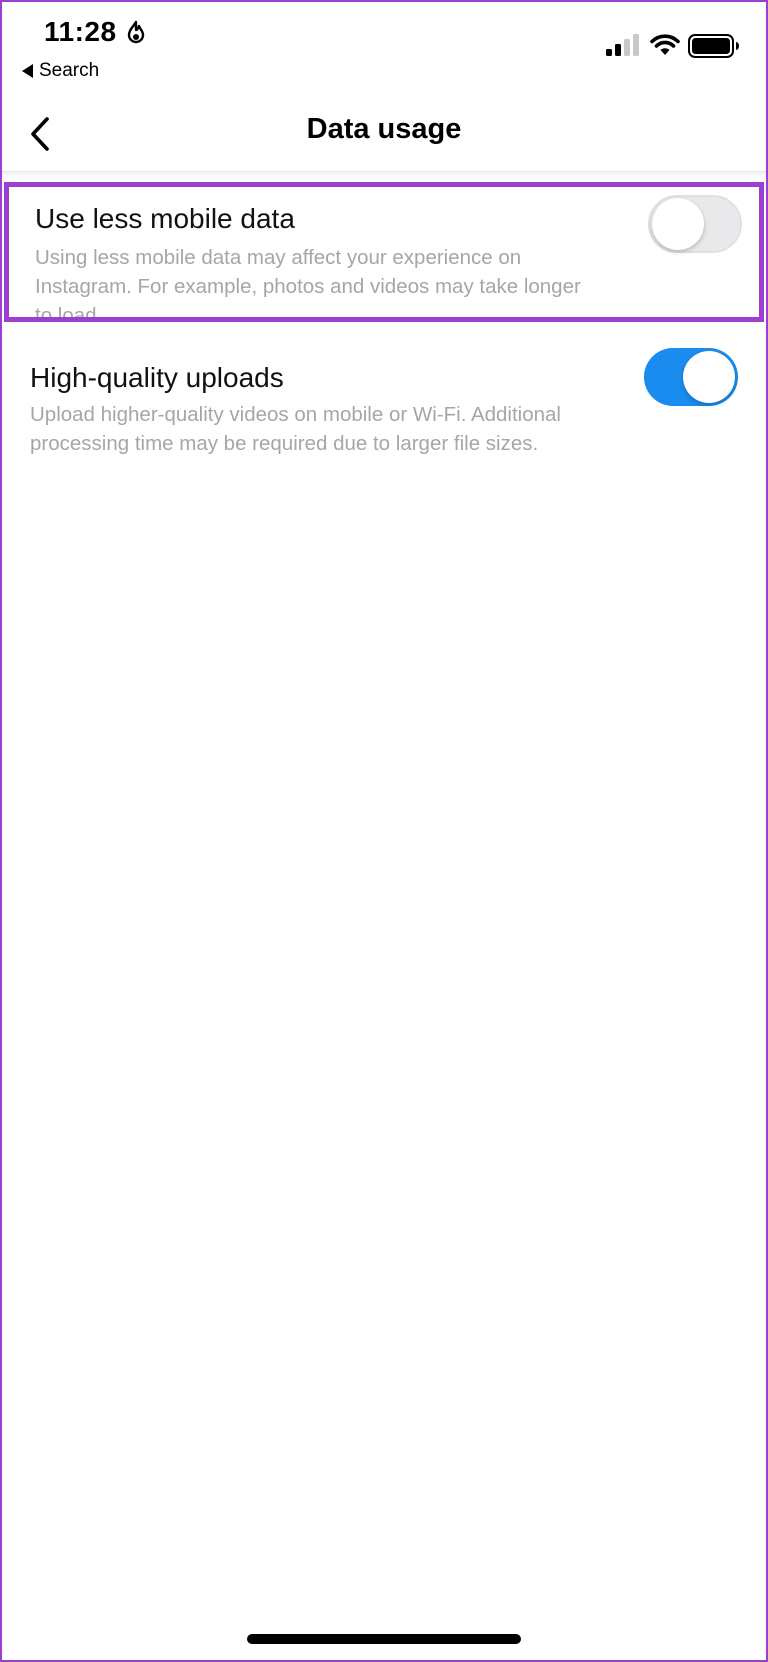 The height and width of the screenshot is (1662, 768). What do you see at coordinates (136, 32) in the screenshot?
I see `focus-mode-icon` at bounding box center [136, 32].